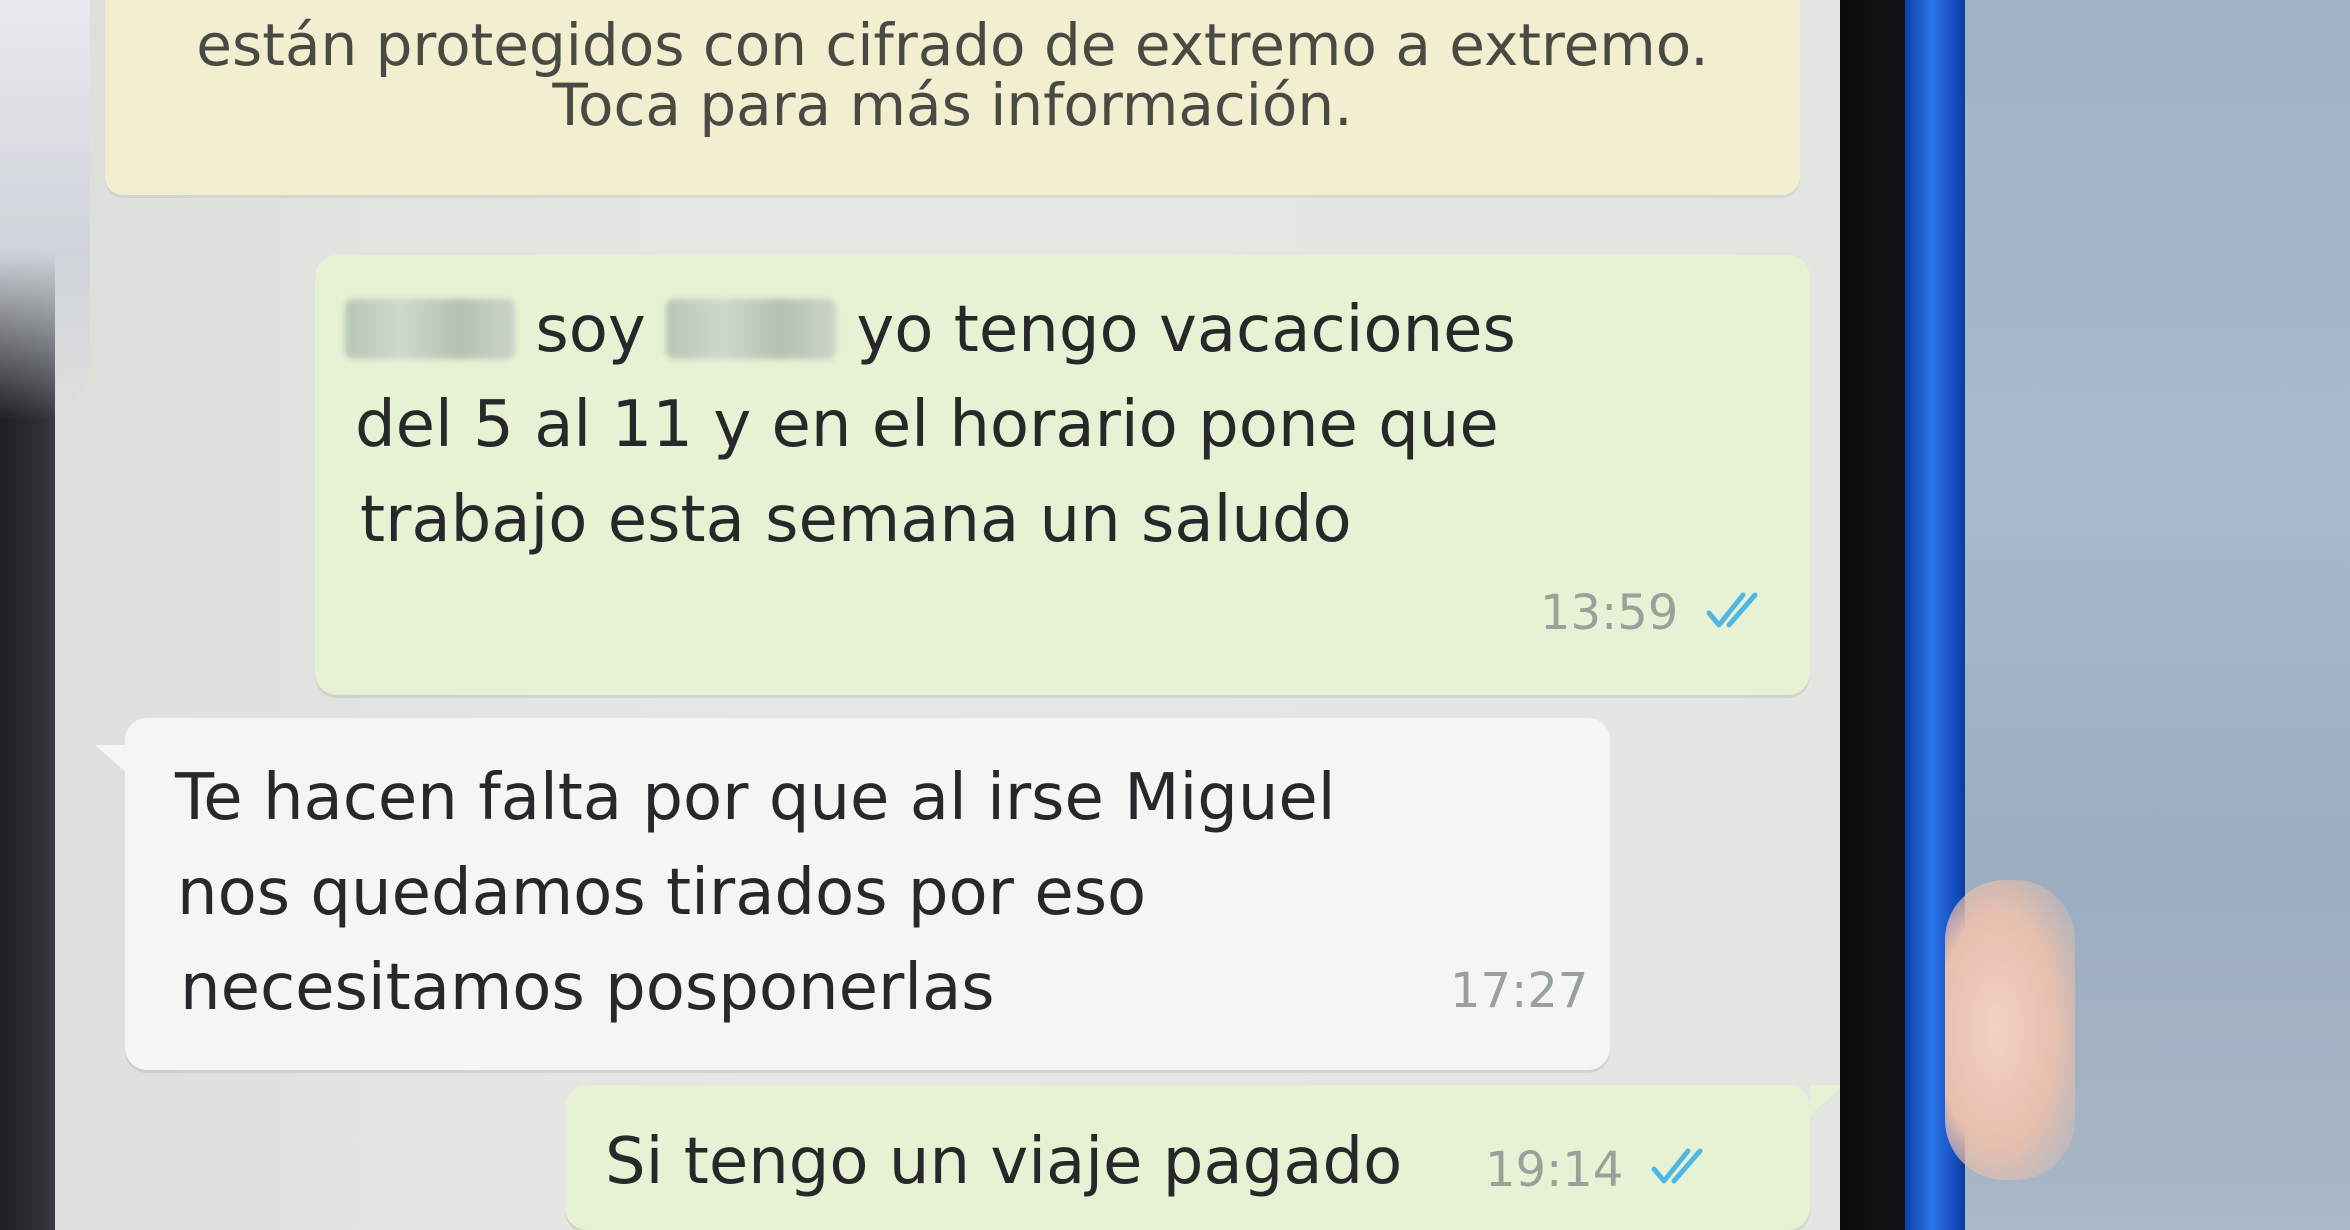 The height and width of the screenshot is (1230, 2350). What do you see at coordinates (1875, 615) in the screenshot?
I see `phone-bezel` at bounding box center [1875, 615].